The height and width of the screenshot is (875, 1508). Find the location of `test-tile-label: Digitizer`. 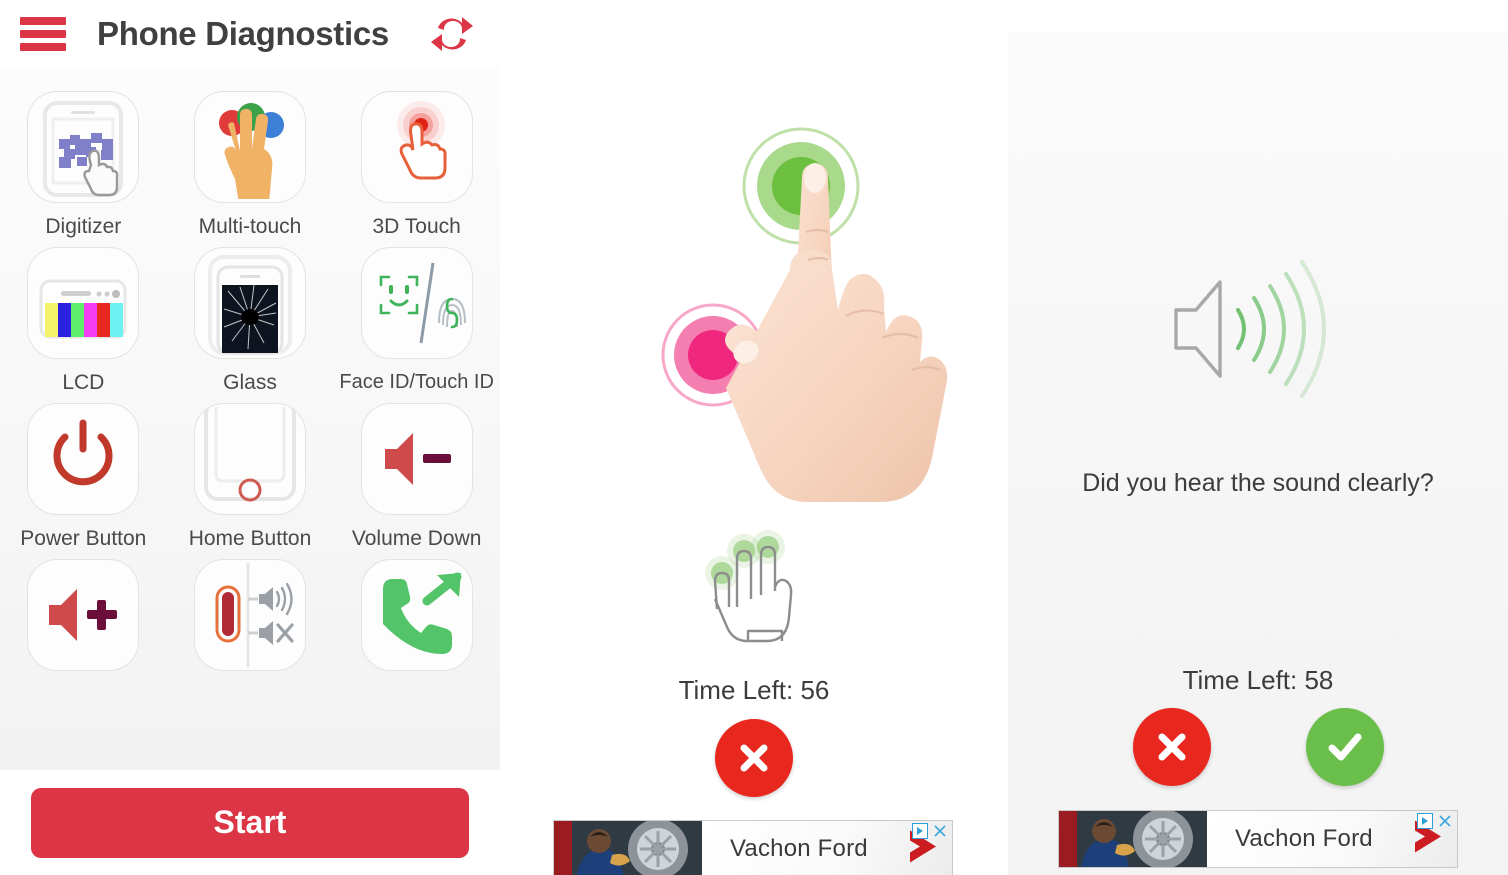

test-tile-label: Digitizer is located at coordinates (83, 226).